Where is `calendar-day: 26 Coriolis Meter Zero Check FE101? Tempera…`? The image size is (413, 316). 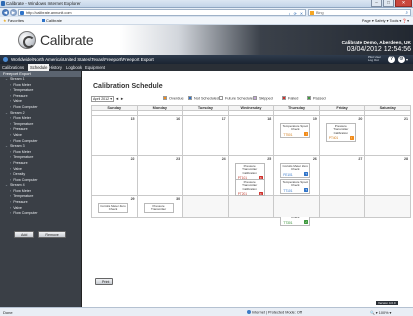
calendar-day: 26 Coriolis Meter Zero Check FE101? Tempera… is located at coordinates (296, 191).